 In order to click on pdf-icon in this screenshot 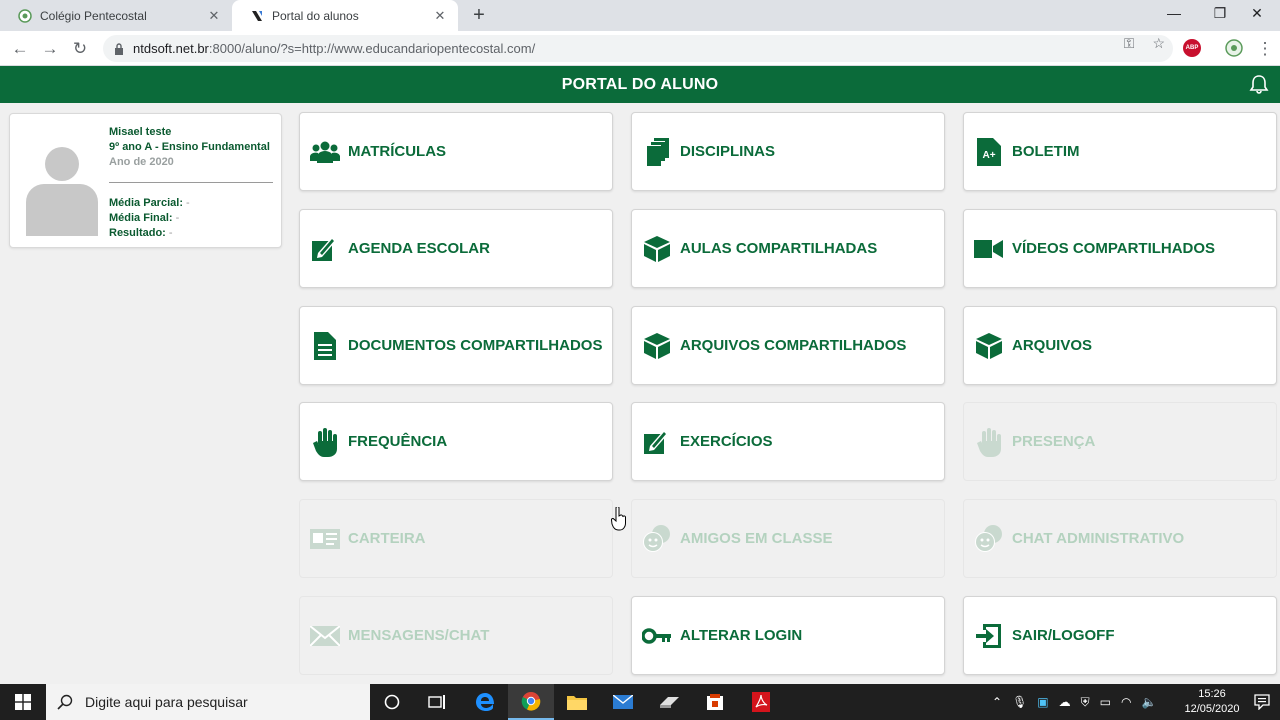, I will do `click(761, 702)`.